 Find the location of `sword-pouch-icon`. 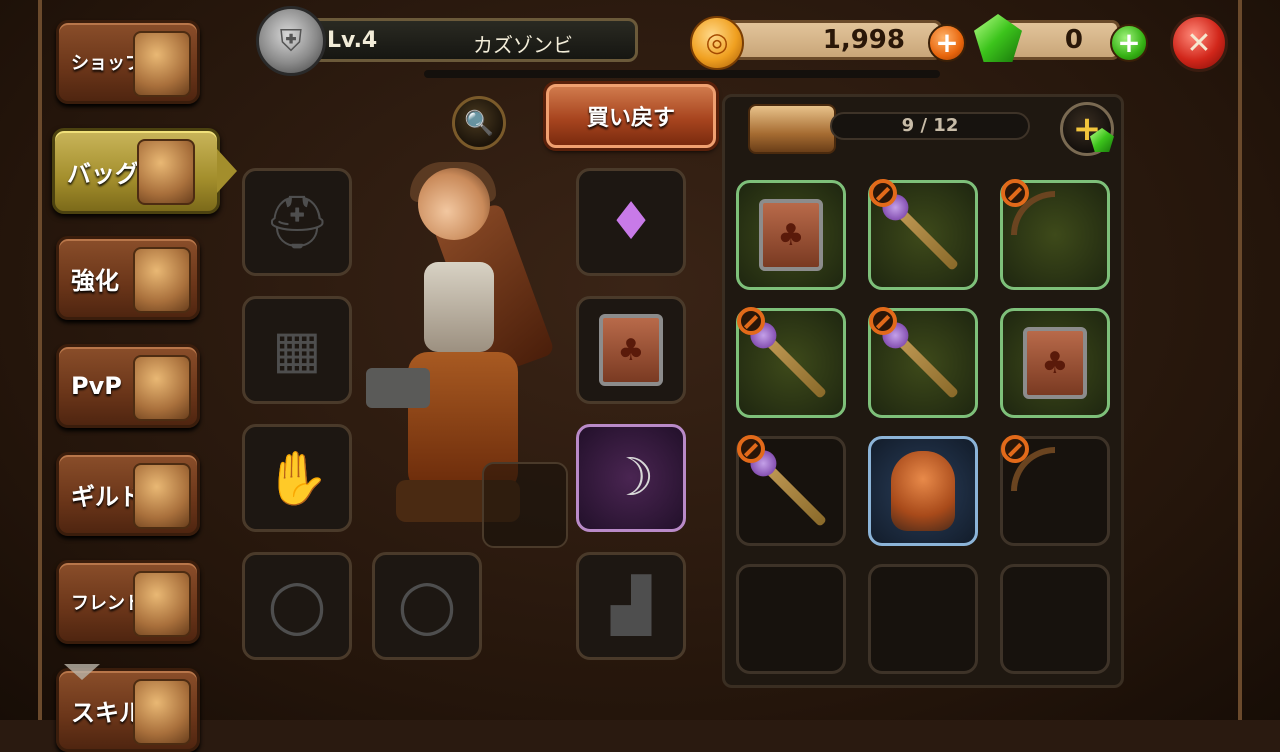

sword-pouch-icon is located at coordinates (162, 388).